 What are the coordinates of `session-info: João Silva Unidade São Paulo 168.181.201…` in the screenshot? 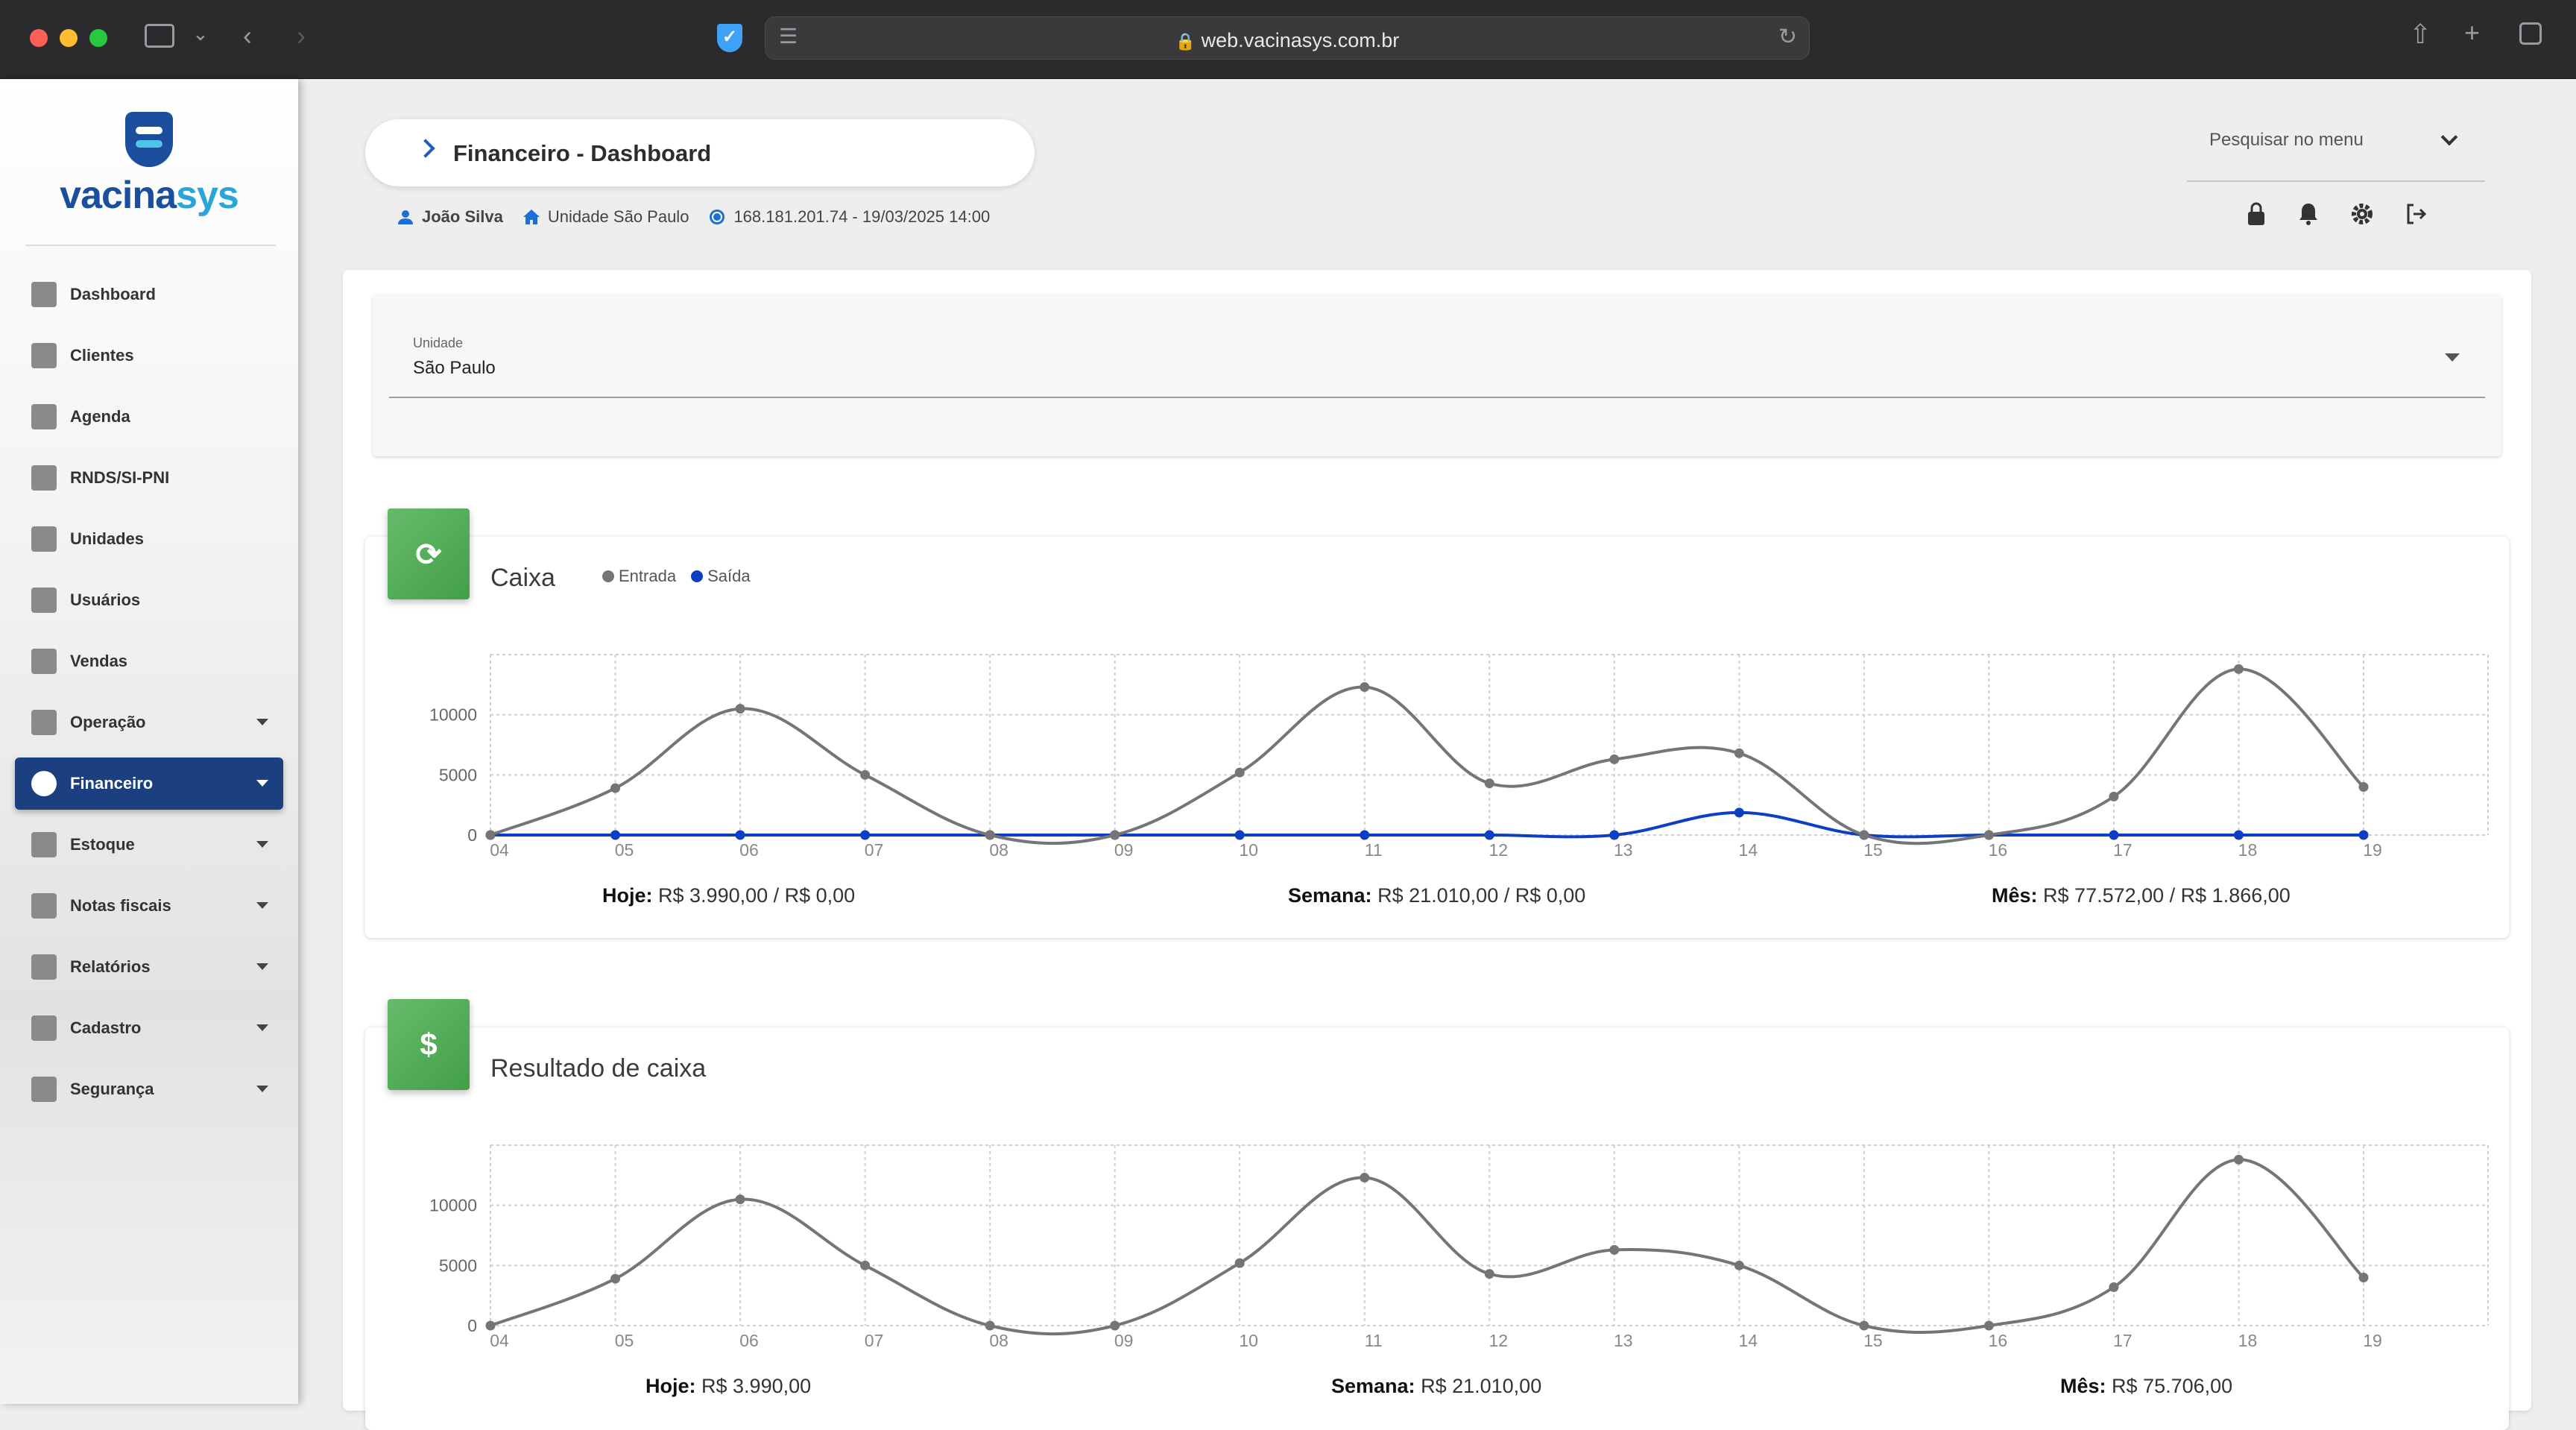 It's located at (693, 217).